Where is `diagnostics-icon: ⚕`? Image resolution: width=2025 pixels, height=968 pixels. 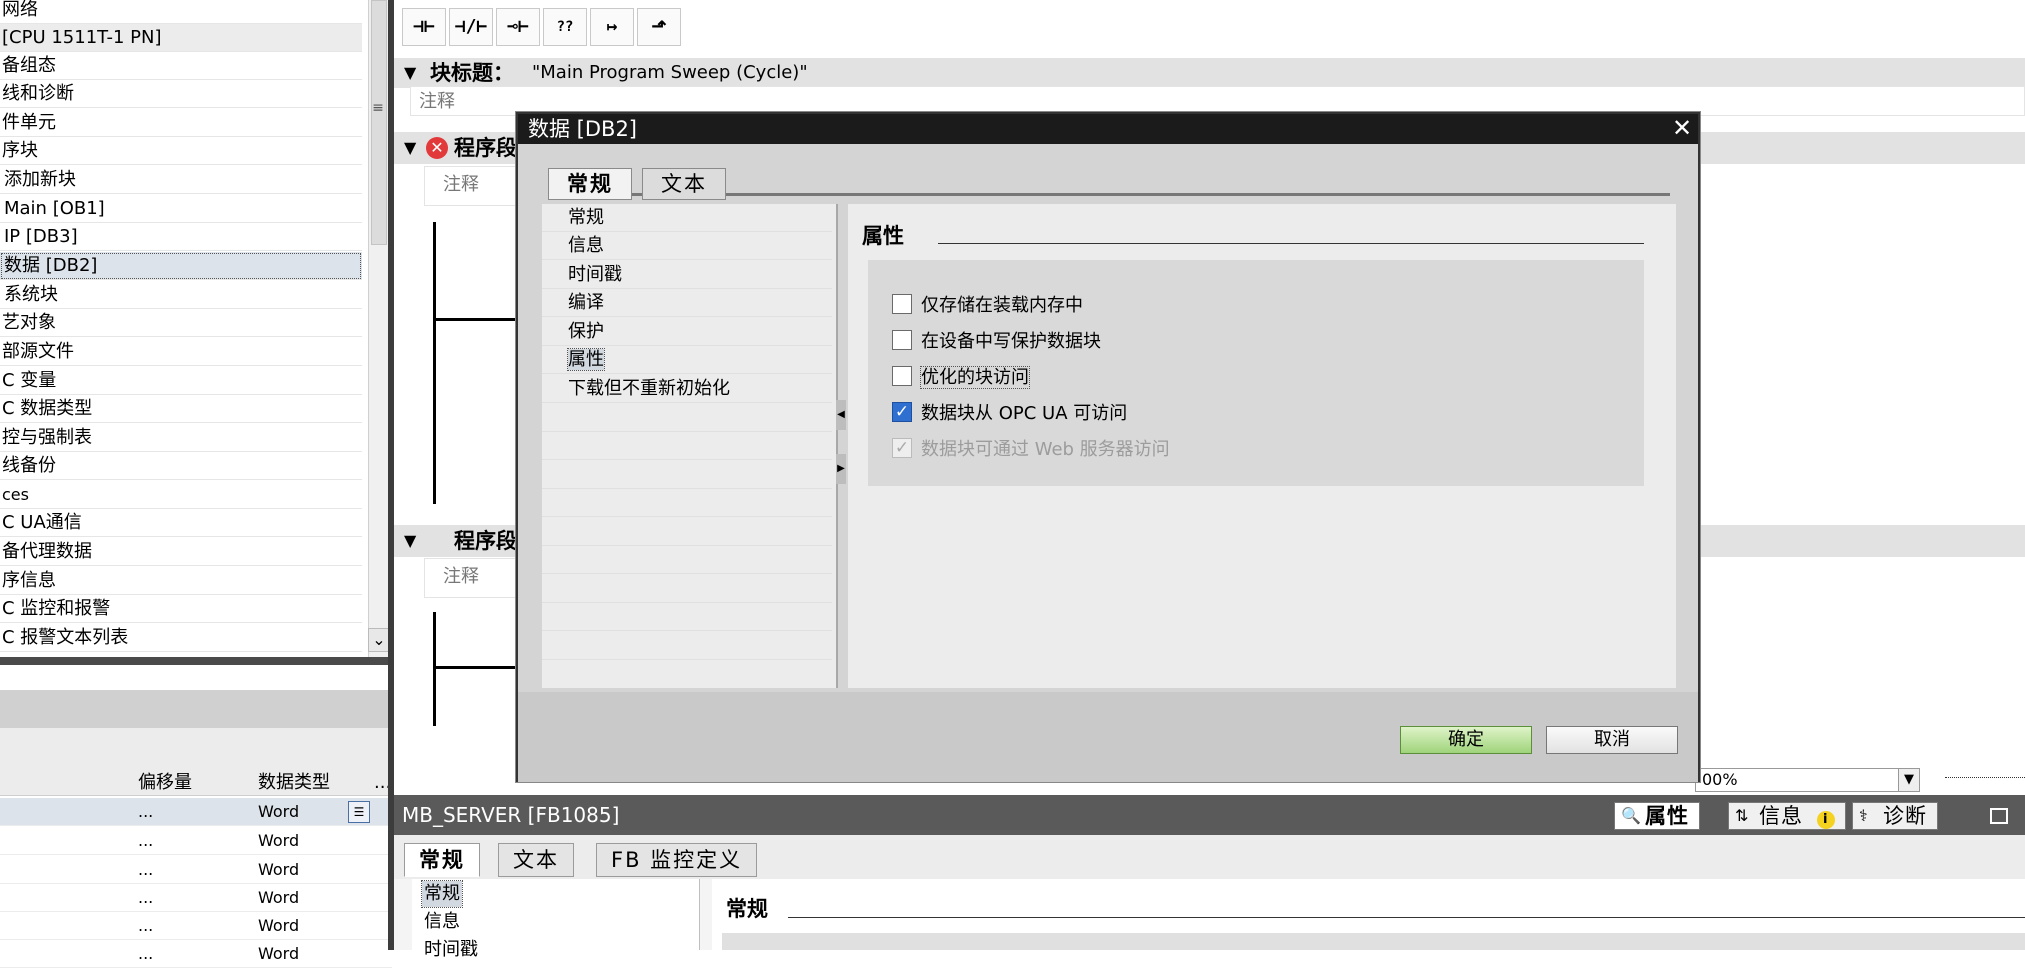
diagnostics-icon: ⚕ is located at coordinates (1864, 815).